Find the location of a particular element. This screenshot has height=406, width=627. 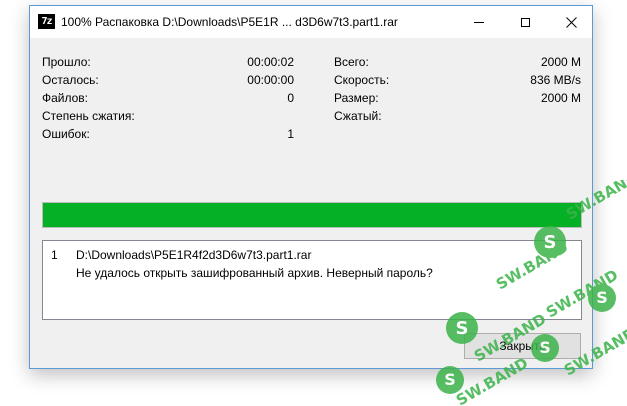

stat-row-speed: Скорость: 836 MB/s is located at coordinates (457, 80).